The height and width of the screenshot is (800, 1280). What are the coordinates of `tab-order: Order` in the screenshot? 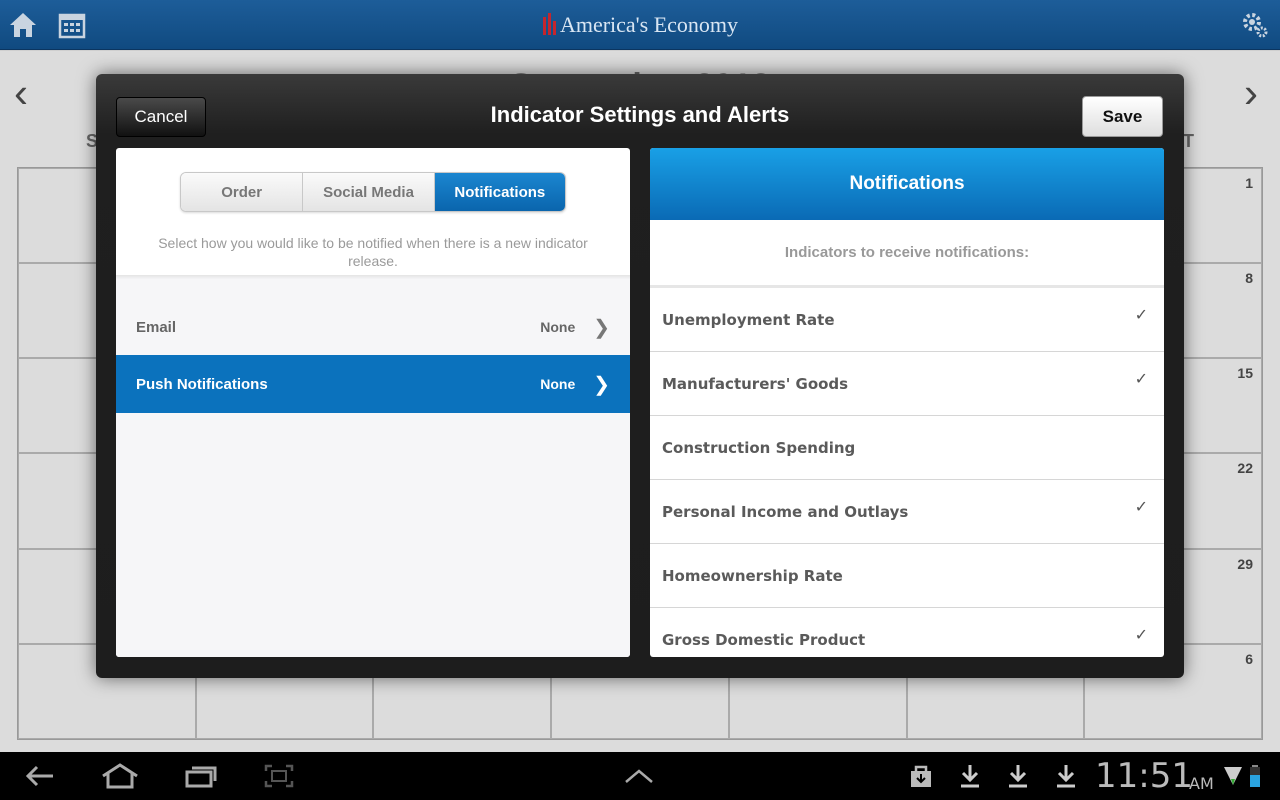 It's located at (242, 192).